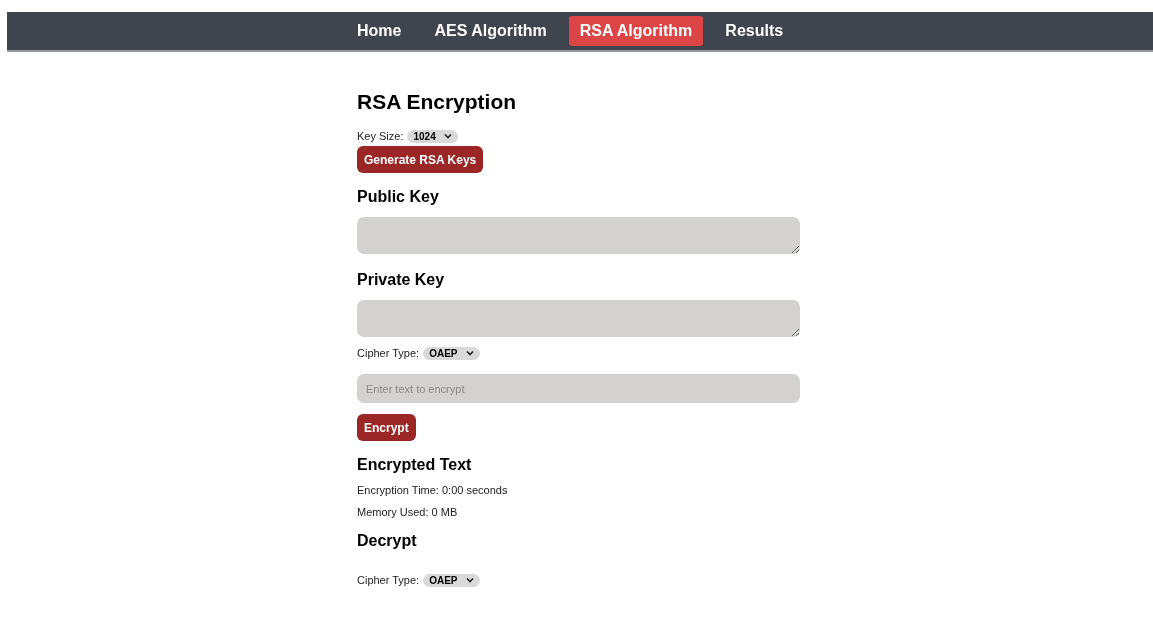  Describe the element at coordinates (578, 235) in the screenshot. I see `public-key-field` at that location.